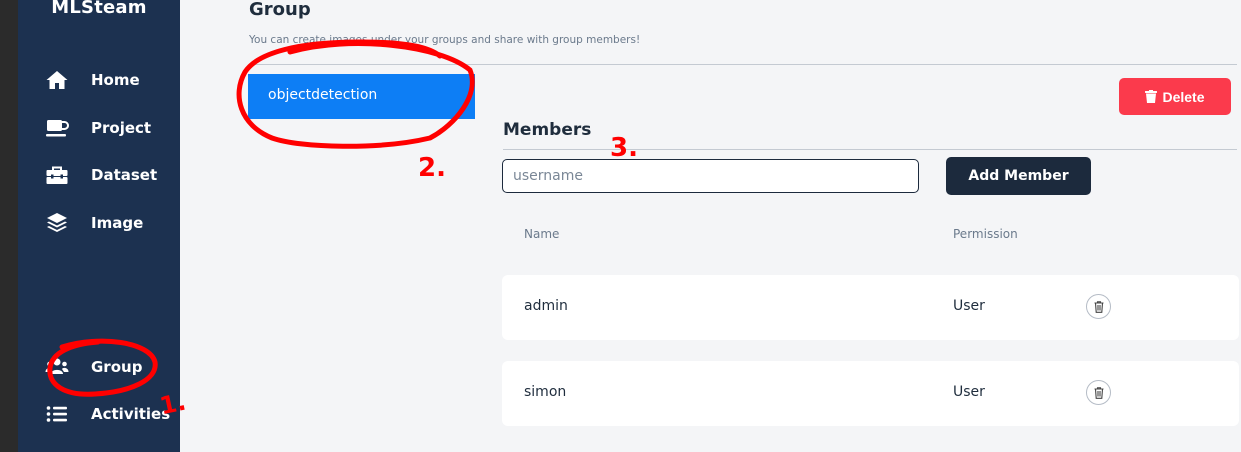  I want to click on page-title: Group, so click(280, 10).